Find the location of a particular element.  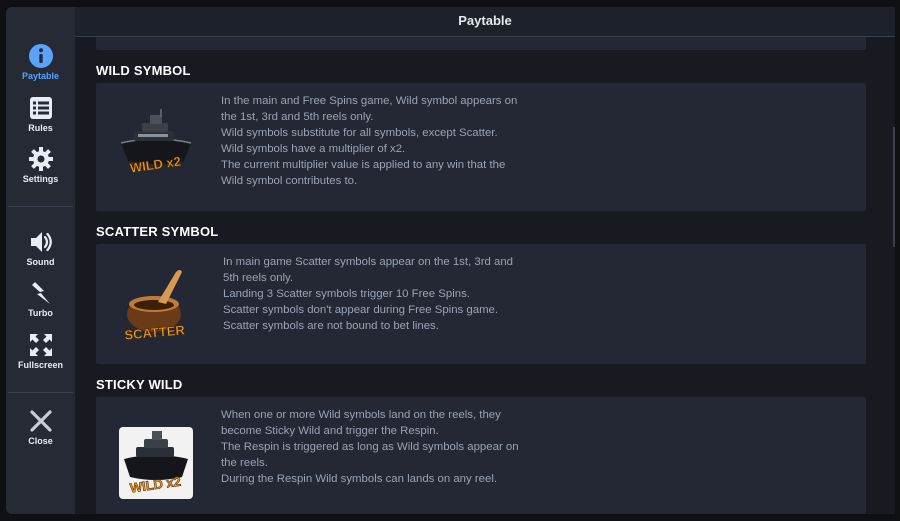

sidebar-item-close: Close is located at coordinates (40, 427).